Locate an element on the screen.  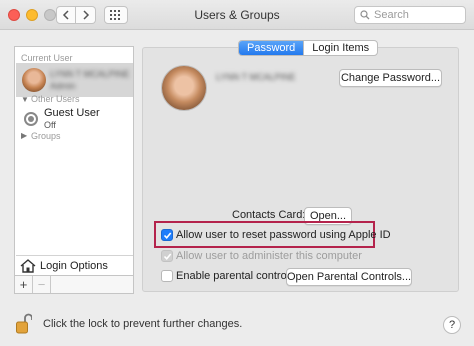
house-icon is located at coordinates (28, 265).